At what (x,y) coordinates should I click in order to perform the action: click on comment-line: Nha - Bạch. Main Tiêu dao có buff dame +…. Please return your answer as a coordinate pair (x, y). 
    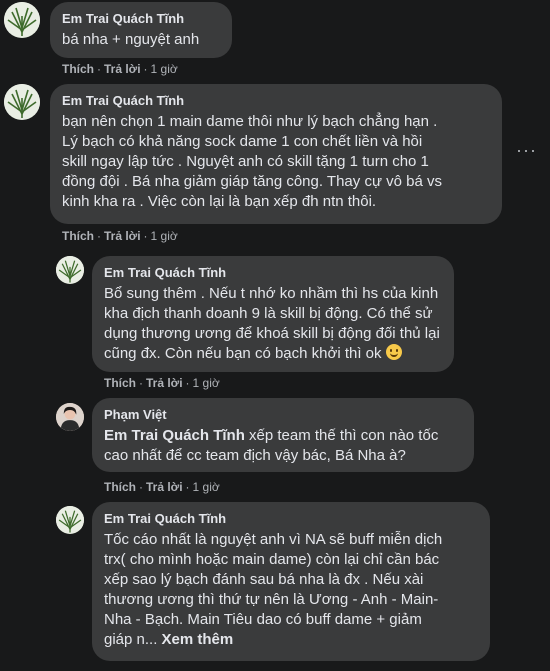
    Looking at the image, I should click on (263, 619).